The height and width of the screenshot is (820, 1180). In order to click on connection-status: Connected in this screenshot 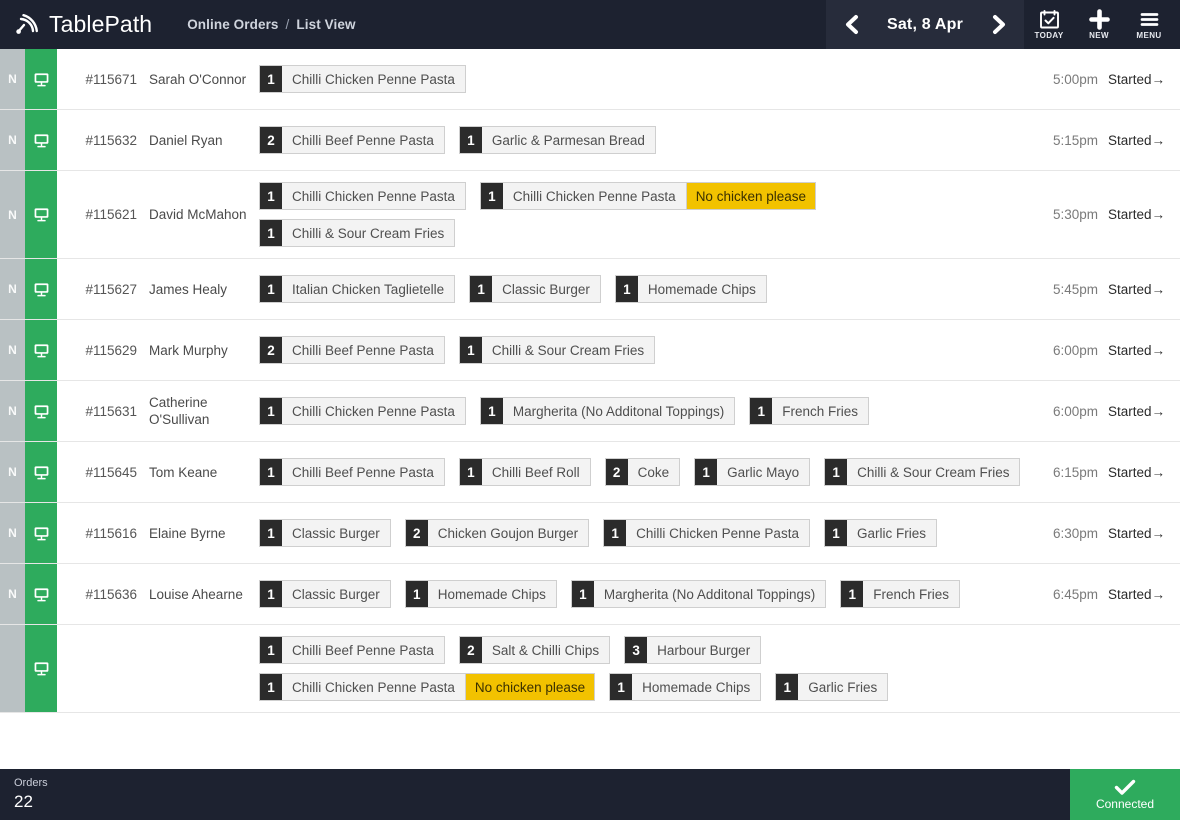, I will do `click(1125, 794)`.